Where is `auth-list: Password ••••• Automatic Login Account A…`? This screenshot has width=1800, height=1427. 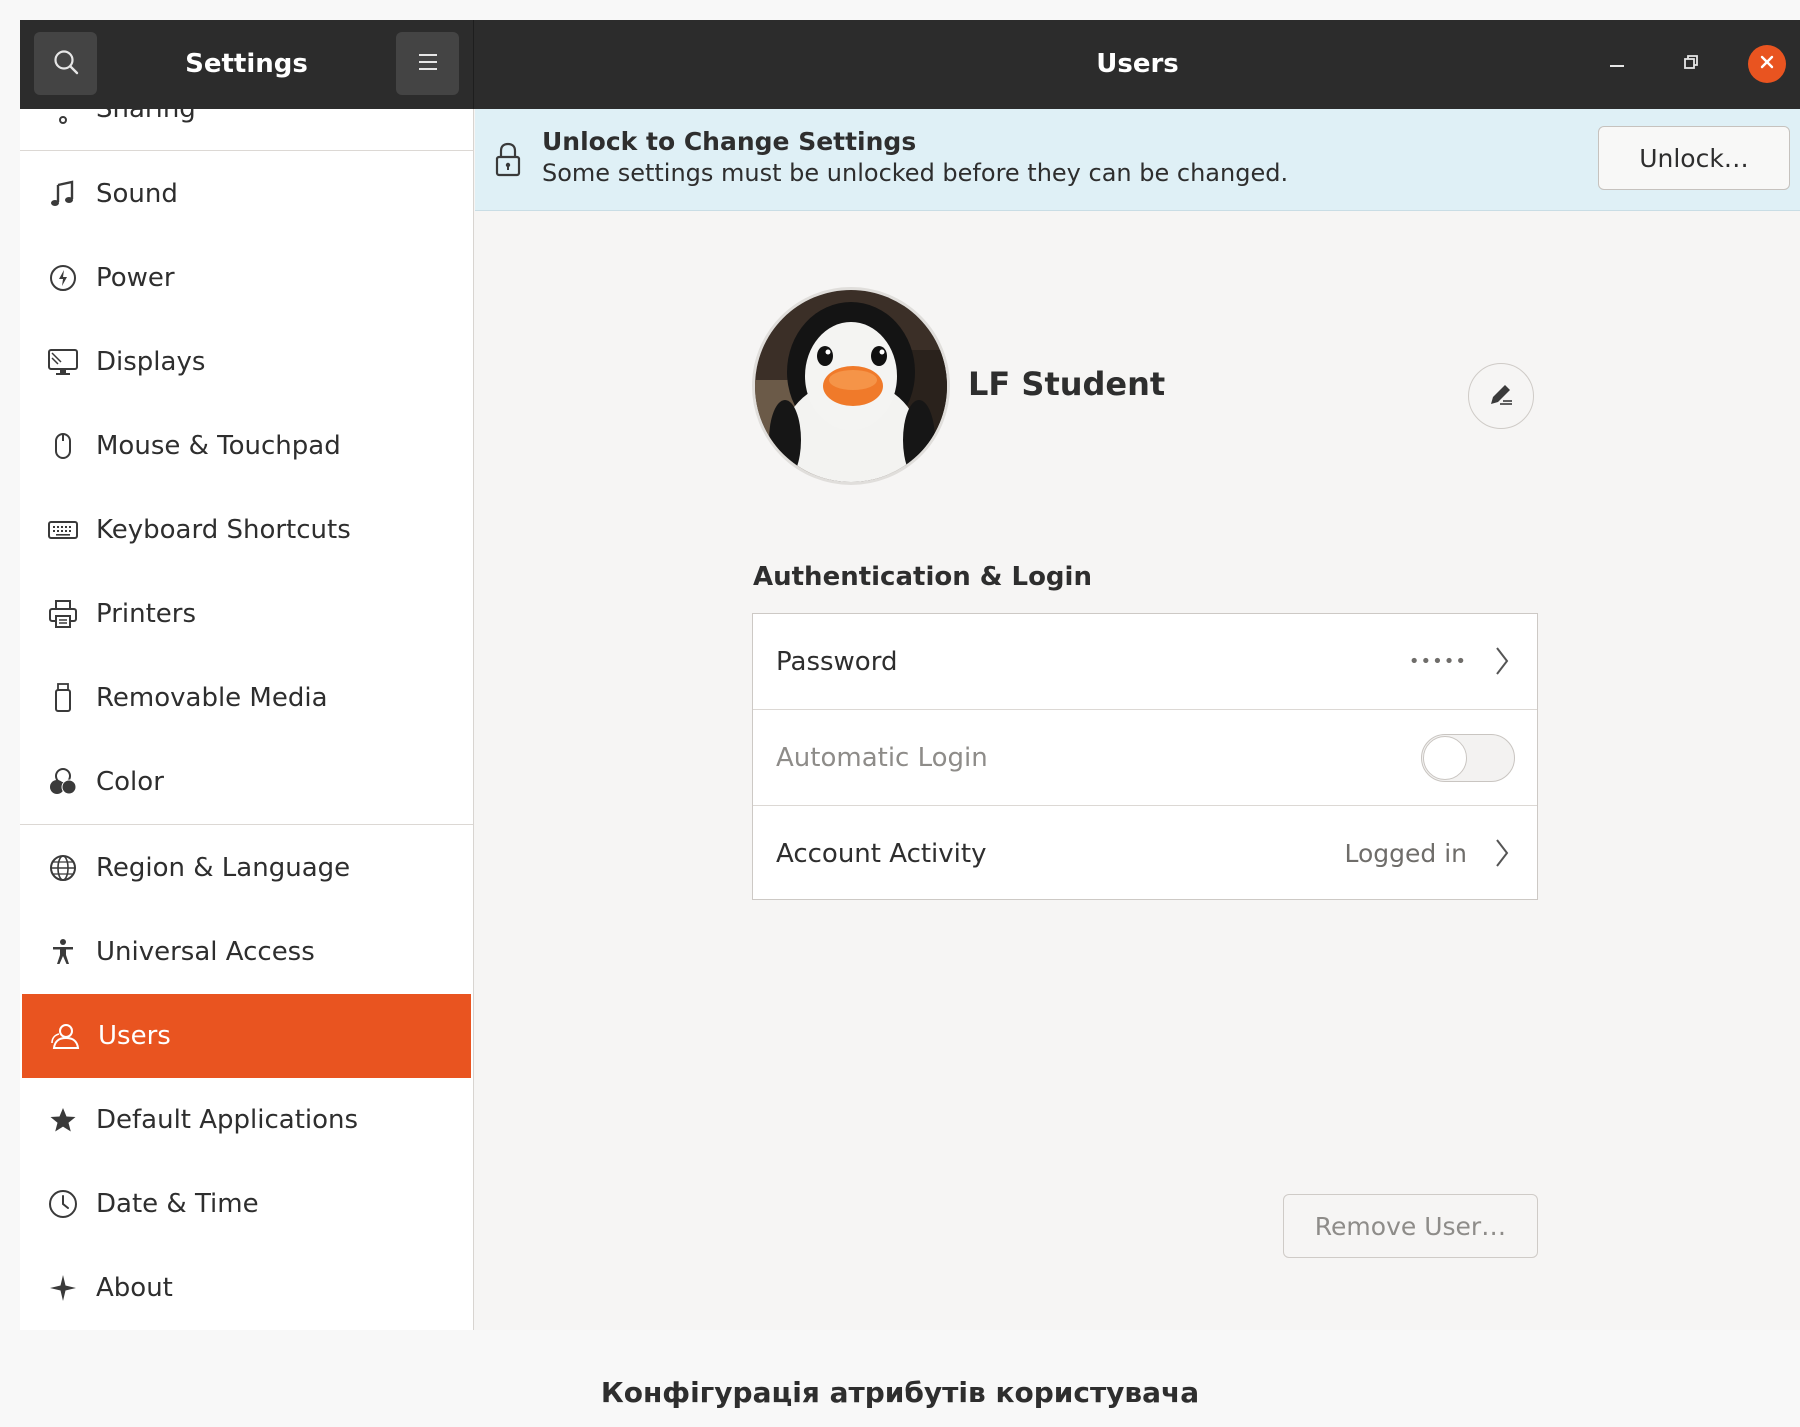 auth-list: Password ••••• Automatic Login Account A… is located at coordinates (1145, 756).